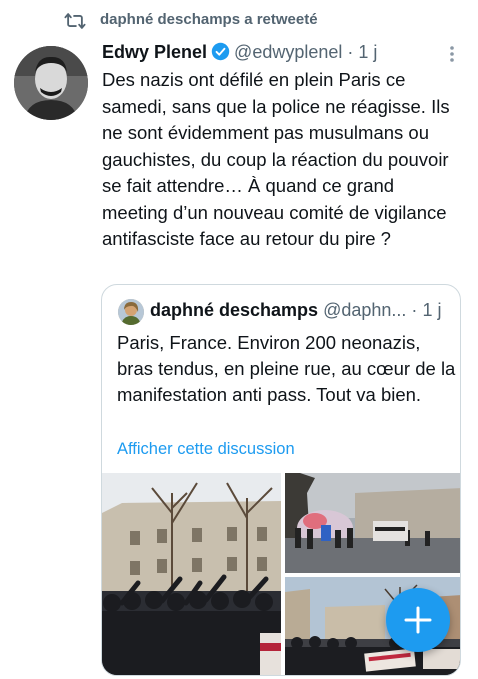 This screenshot has width=478, height=679. I want to click on tweet-header: Edwy Plenel @edwyplenel · 1 j, so click(282, 55).